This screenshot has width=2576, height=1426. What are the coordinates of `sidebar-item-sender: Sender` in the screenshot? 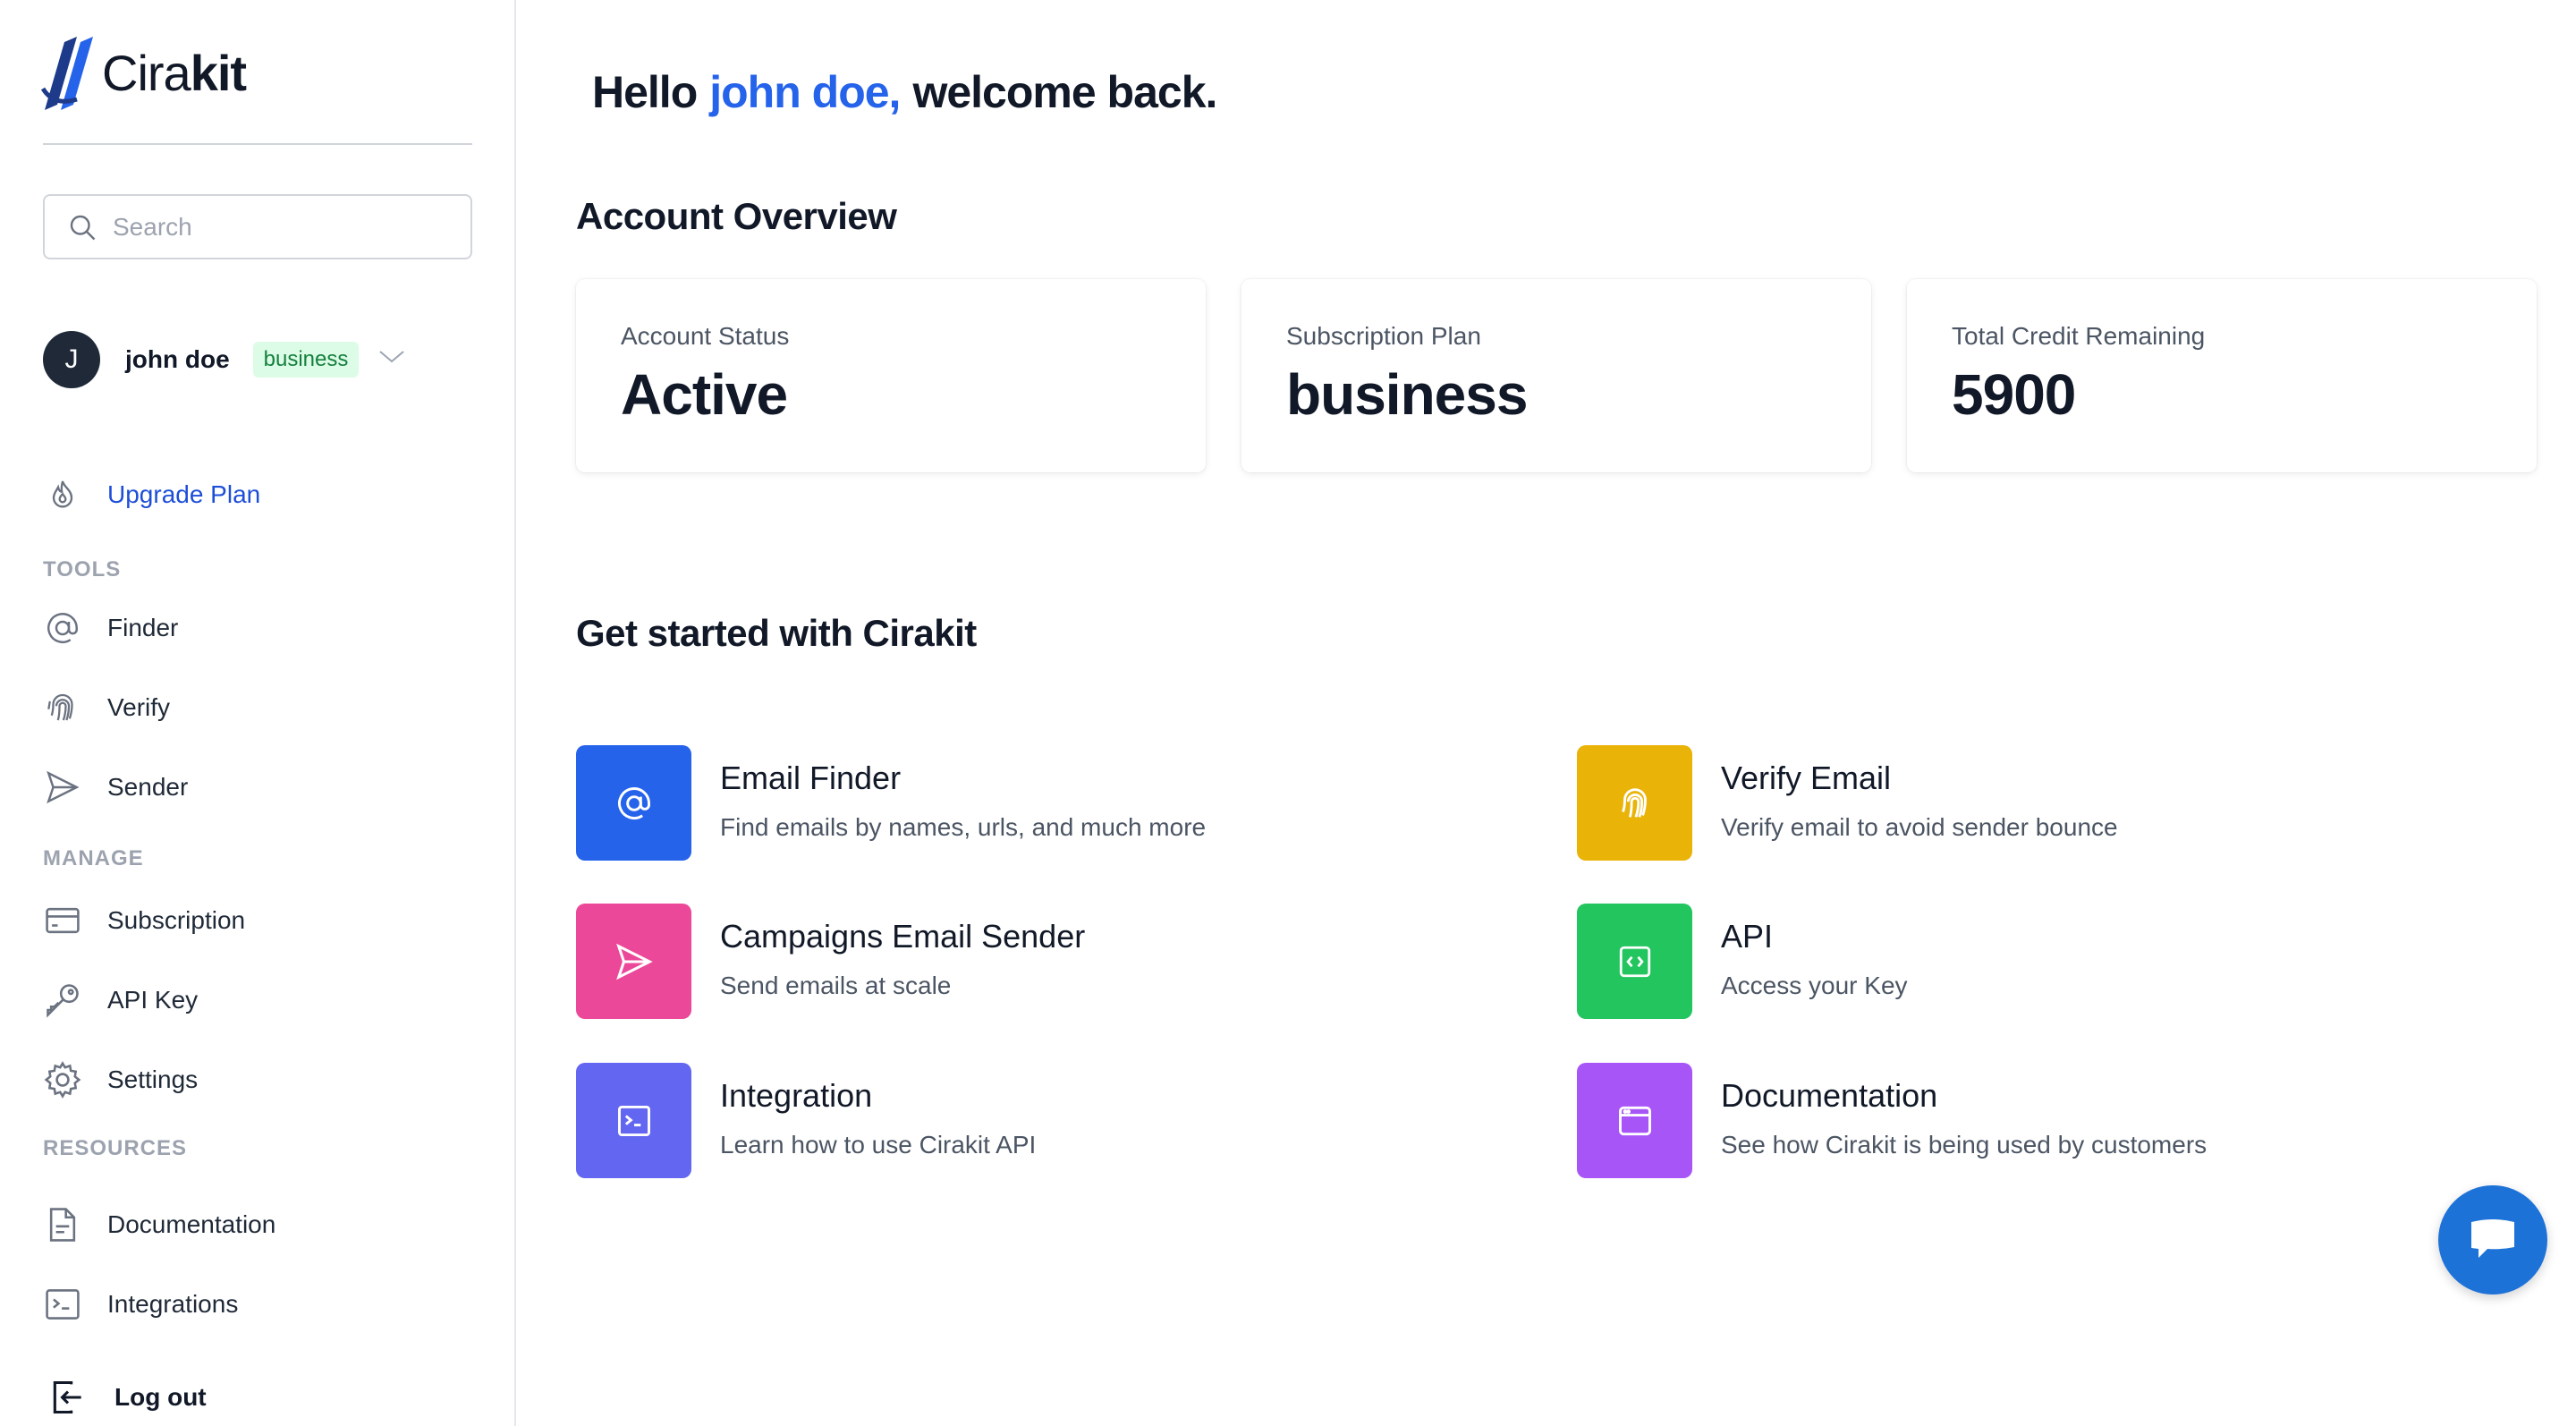 It's located at (115, 787).